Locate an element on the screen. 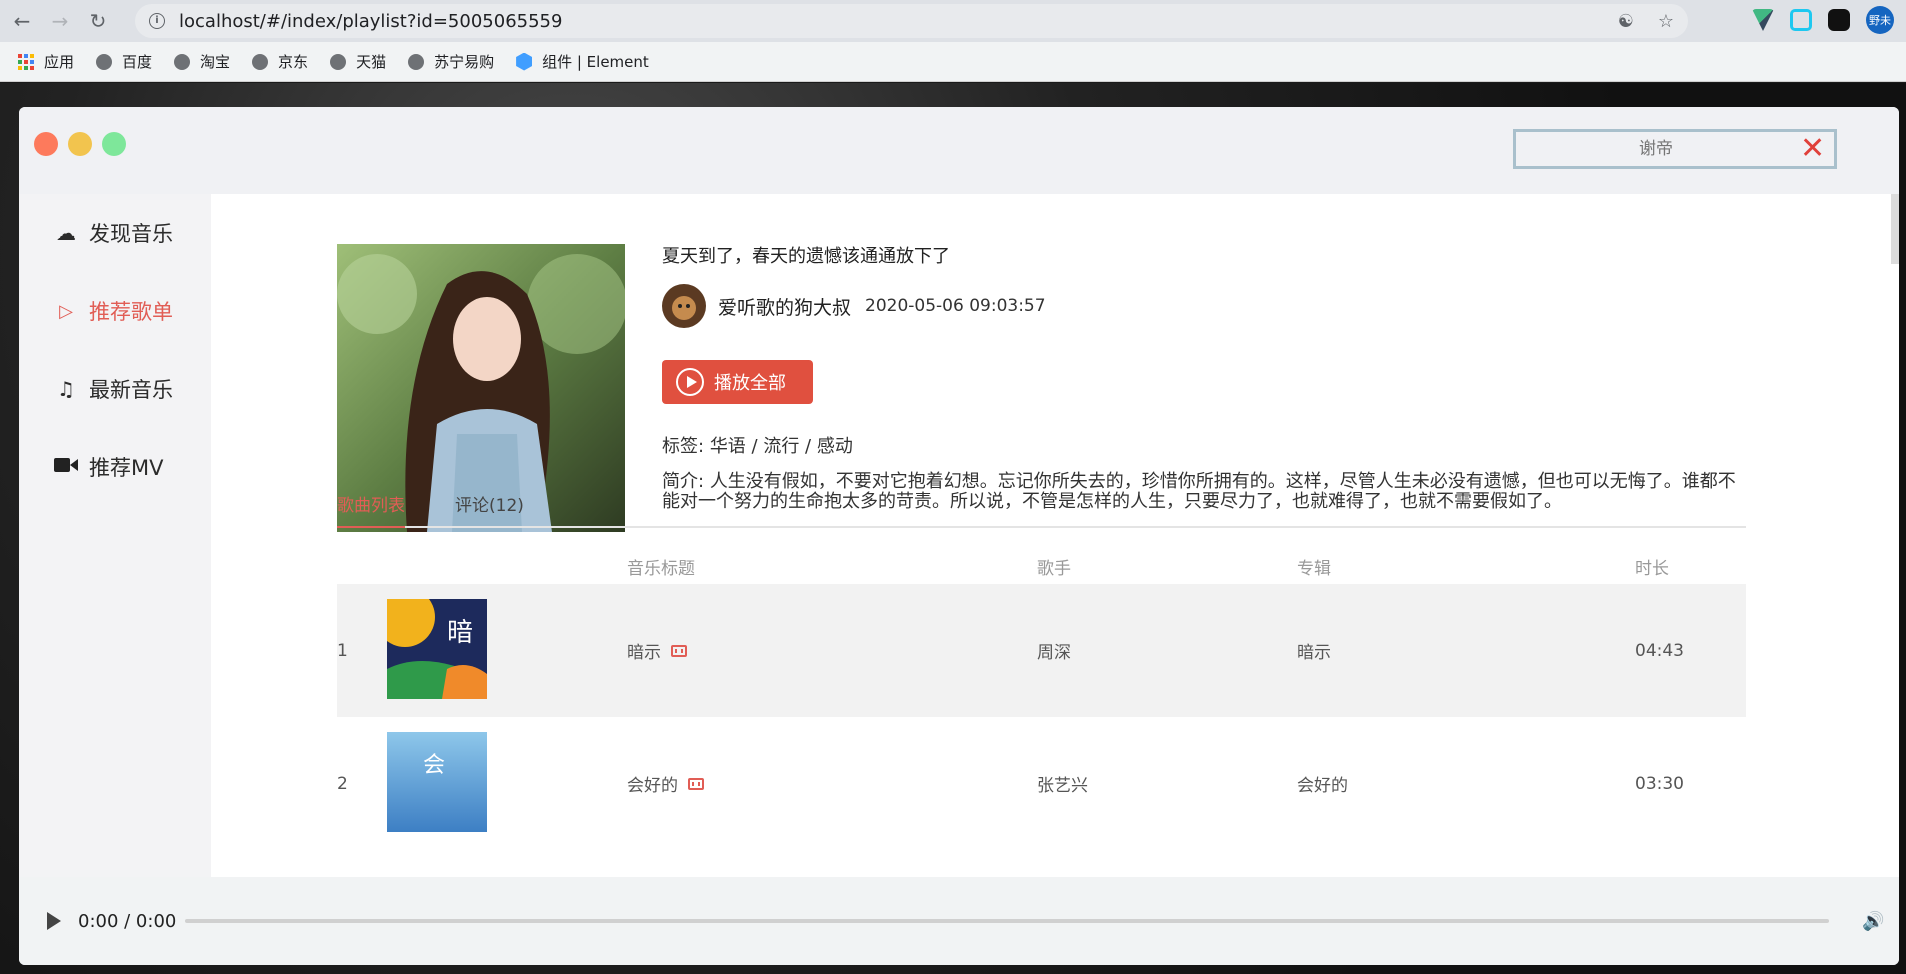 The height and width of the screenshot is (974, 1906). row-index: 1 is located at coordinates (342, 650).